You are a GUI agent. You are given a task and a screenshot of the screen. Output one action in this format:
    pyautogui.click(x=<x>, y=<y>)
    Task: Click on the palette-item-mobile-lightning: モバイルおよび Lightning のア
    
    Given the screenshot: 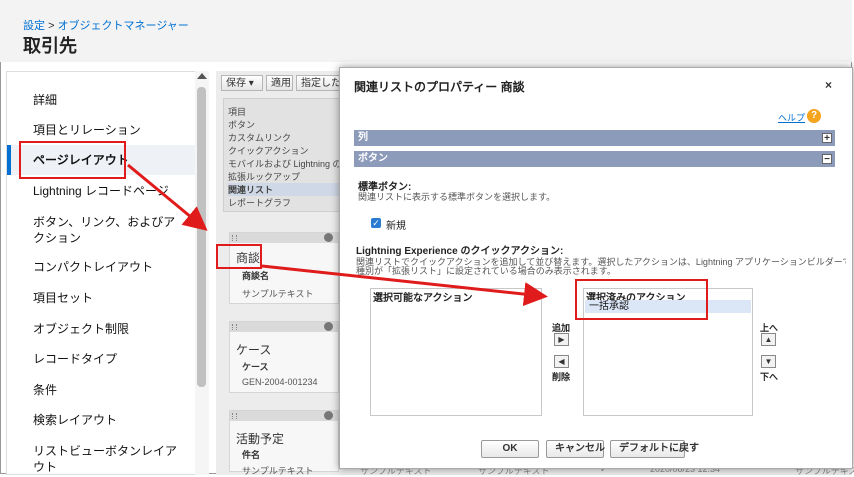 What is the action you would take?
    pyautogui.click(x=284, y=163)
    